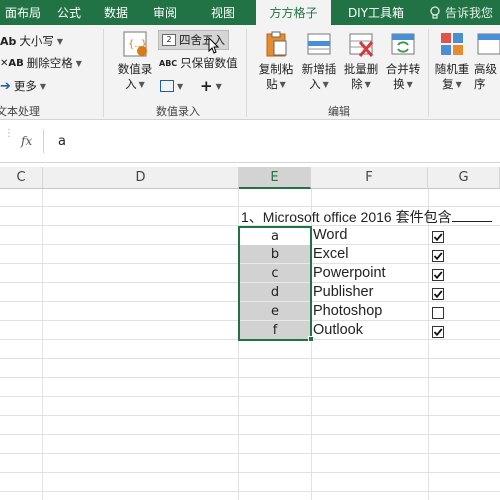  What do you see at coordinates (36, 41) in the screenshot?
I see `case-button-label: 大小写` at bounding box center [36, 41].